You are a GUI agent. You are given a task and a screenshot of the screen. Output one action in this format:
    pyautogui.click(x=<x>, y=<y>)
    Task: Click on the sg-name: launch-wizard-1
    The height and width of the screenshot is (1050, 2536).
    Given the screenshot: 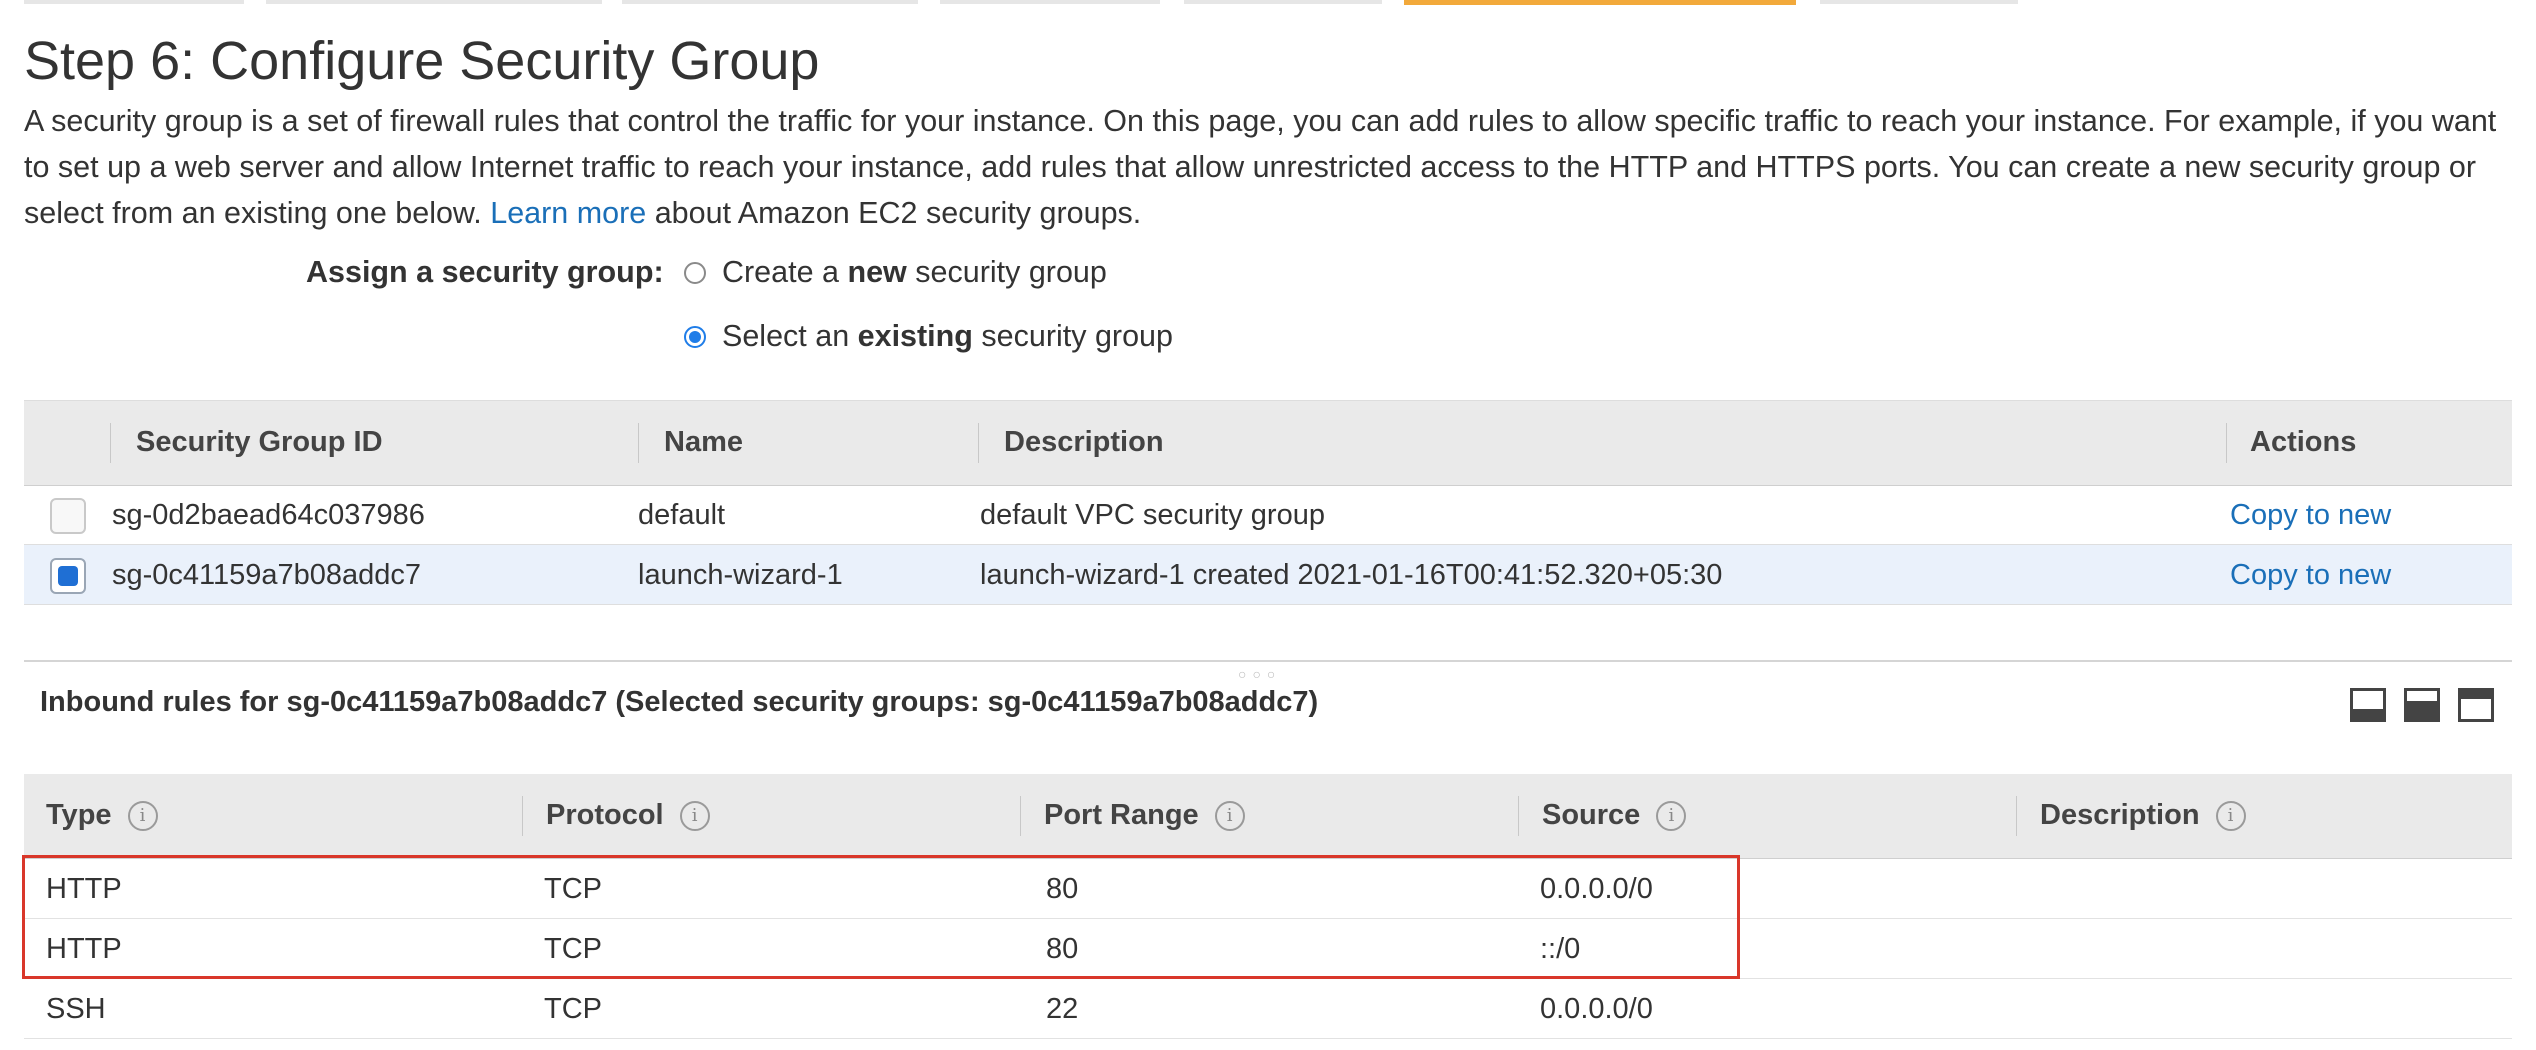 What is the action you would take?
    pyautogui.click(x=740, y=575)
    